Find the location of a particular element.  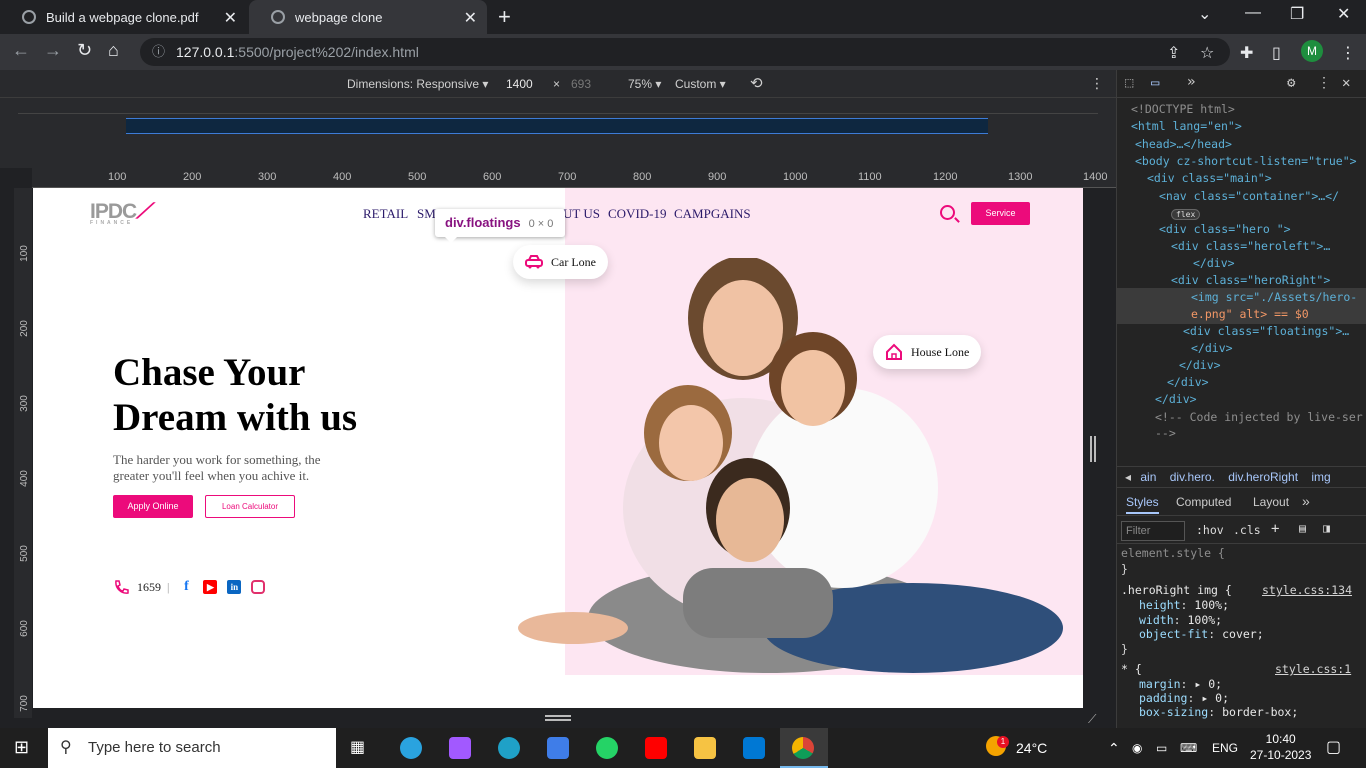

dom-div-heroright: <div class="heroRight"> is located at coordinates (1250, 280).